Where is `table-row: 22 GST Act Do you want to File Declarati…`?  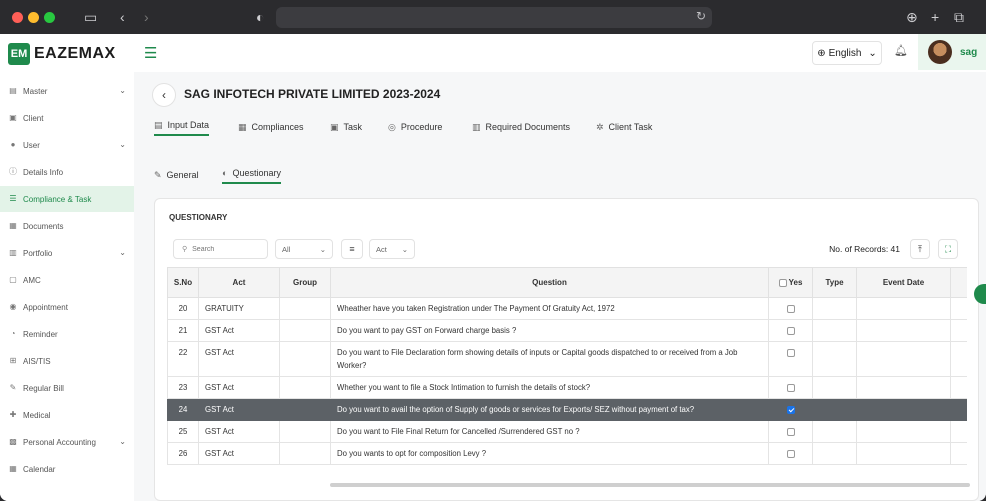 table-row: 22 GST Act Do you want to File Declarati… is located at coordinates (567, 359).